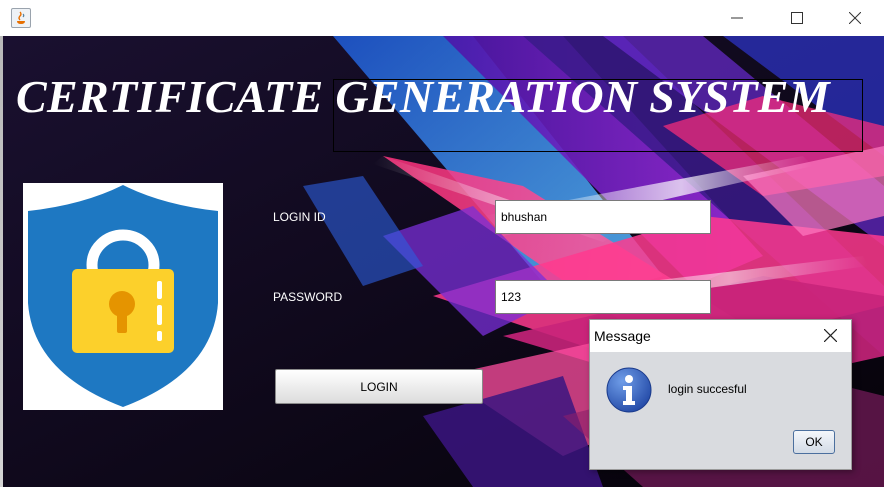 This screenshot has width=884, height=487. I want to click on message-dialog: Message login succesful OK, so click(720, 394).